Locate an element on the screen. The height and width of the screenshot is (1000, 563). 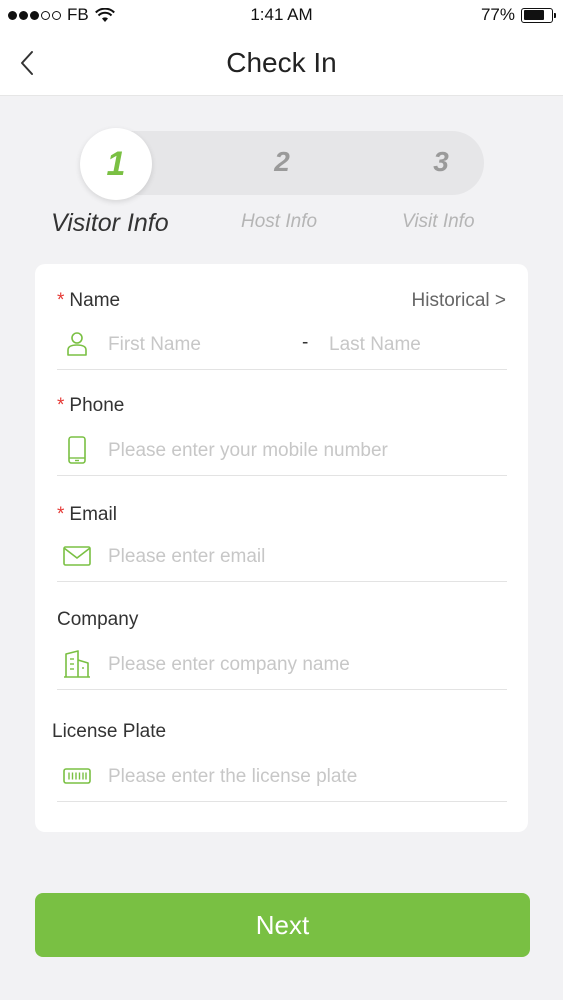
next-button: Next is located at coordinates (282, 925).